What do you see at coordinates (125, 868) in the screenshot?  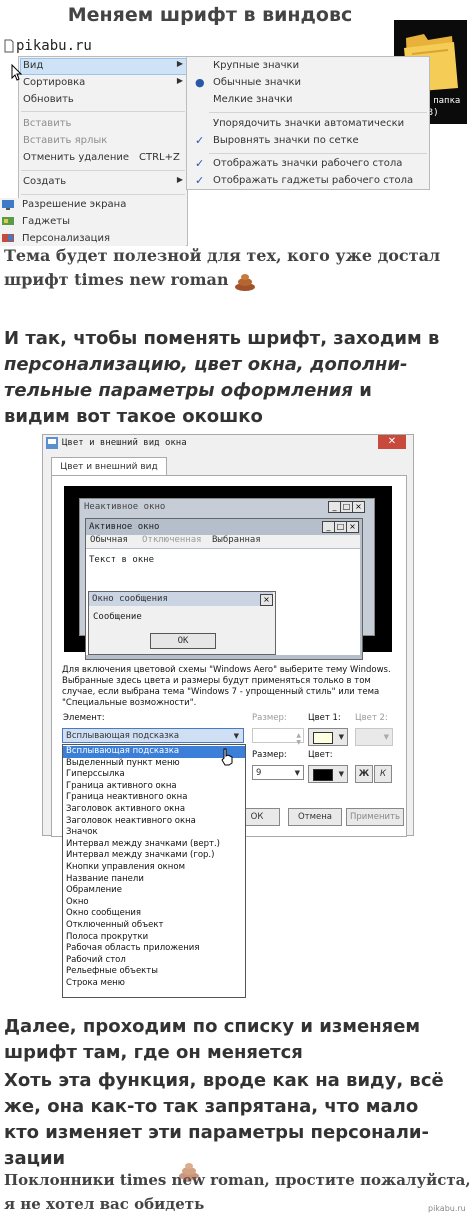 I see `dropdown-option: Кнопки управления окном` at bounding box center [125, 868].